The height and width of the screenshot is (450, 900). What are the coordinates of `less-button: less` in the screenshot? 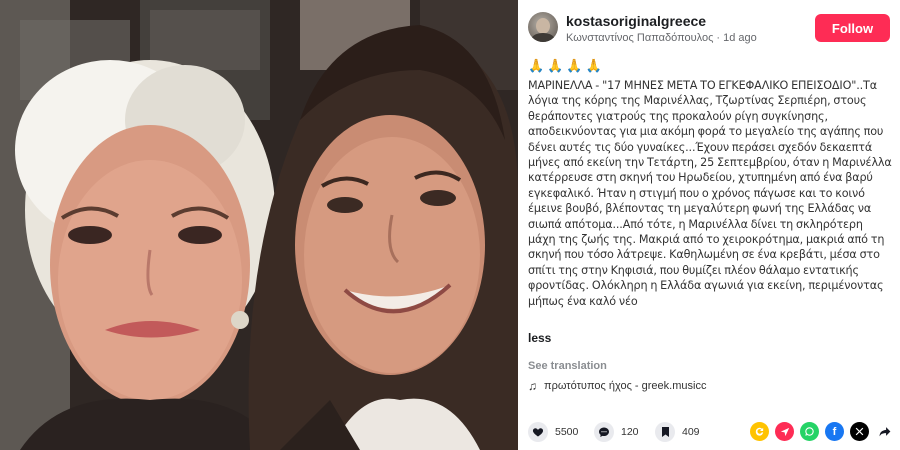 It's located at (539, 338).